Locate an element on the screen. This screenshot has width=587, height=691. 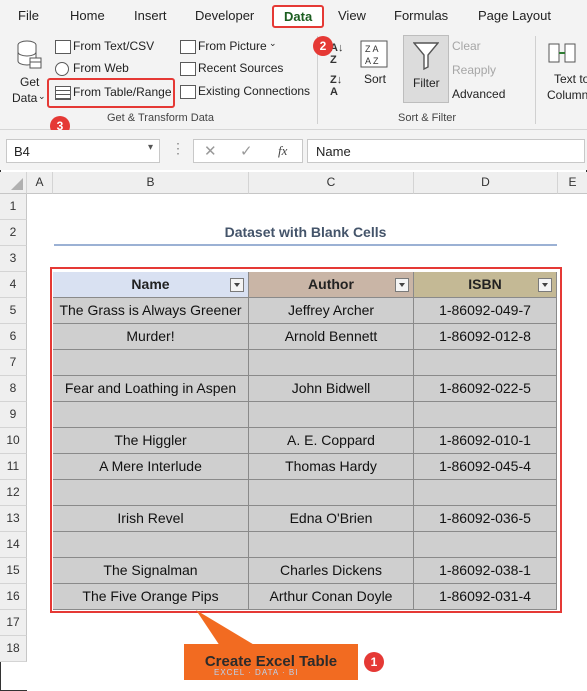
svg-text: A Z is located at coordinates (372, 61).